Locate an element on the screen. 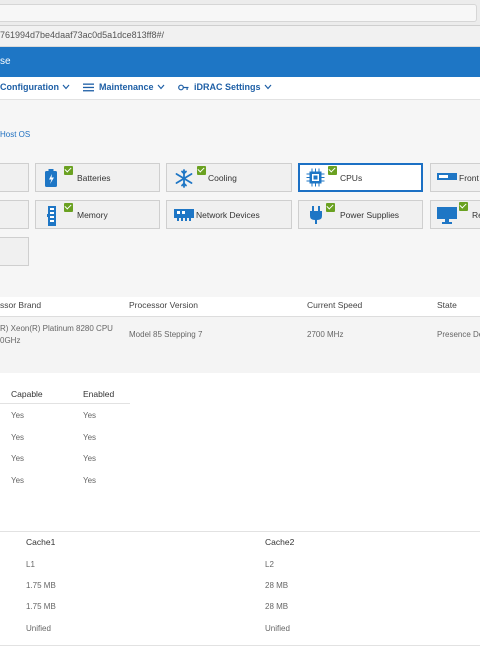  tile-network-devices: Network Devices is located at coordinates (229, 214).